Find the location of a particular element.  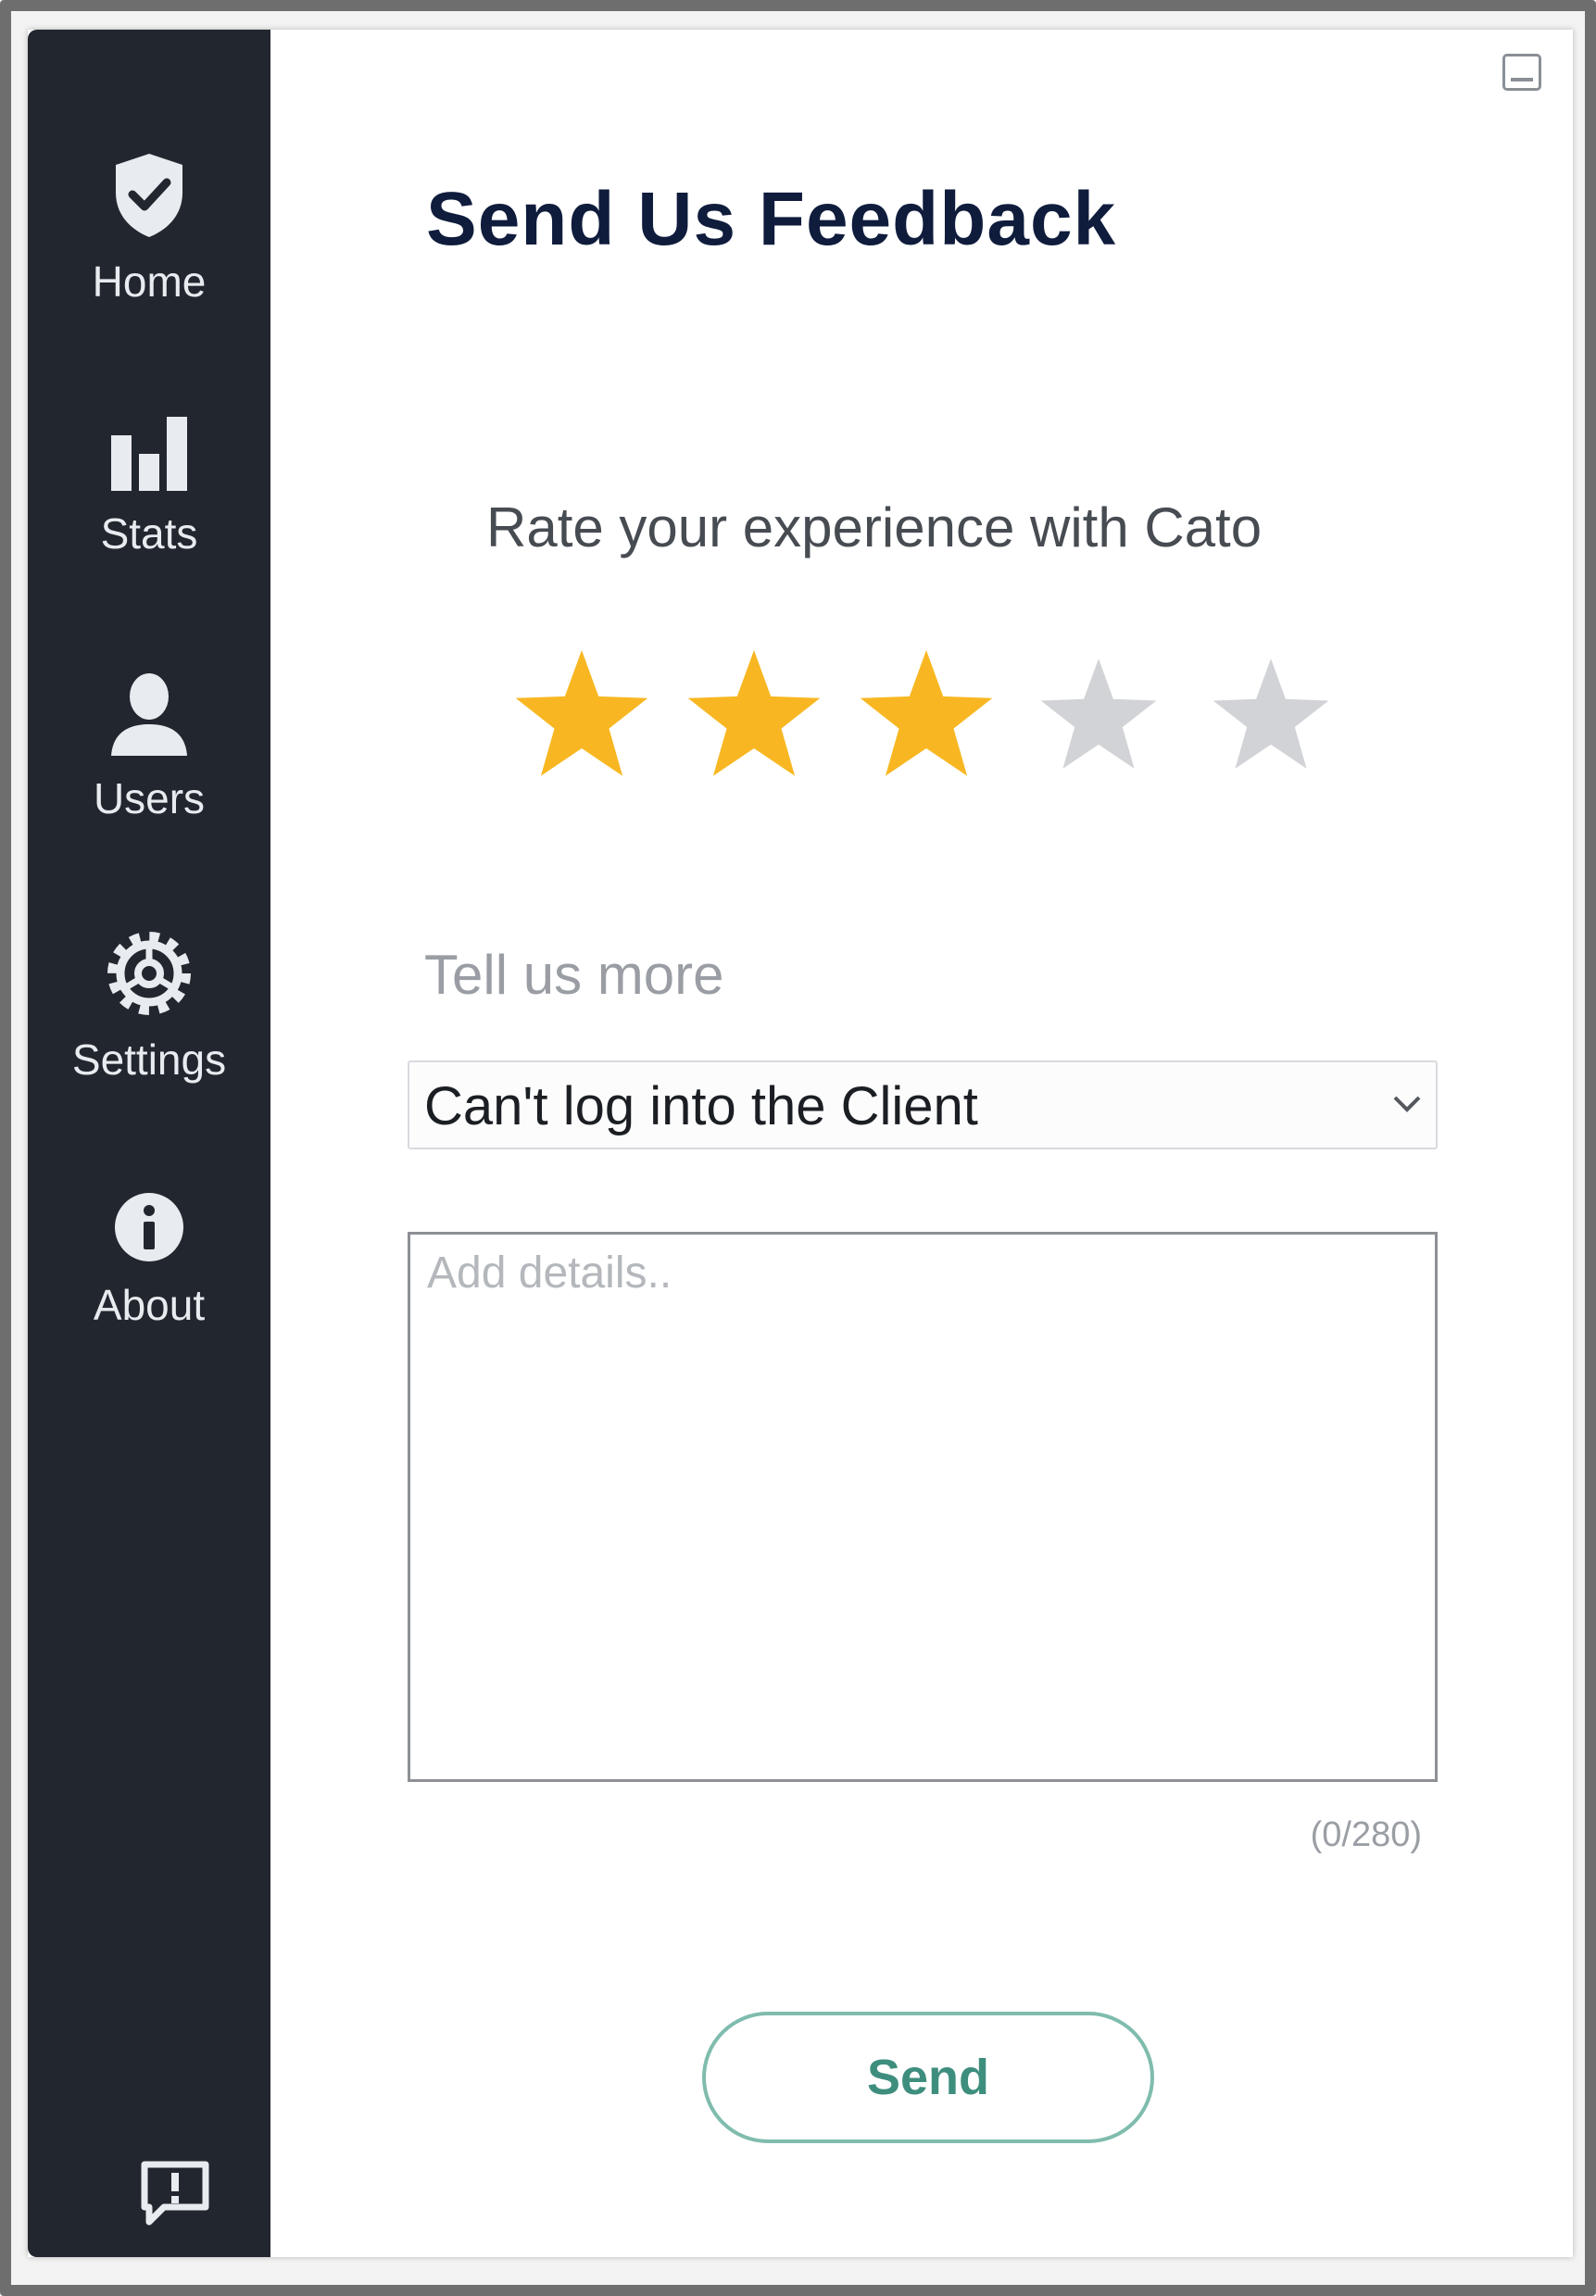

user-icon is located at coordinates (149, 716).